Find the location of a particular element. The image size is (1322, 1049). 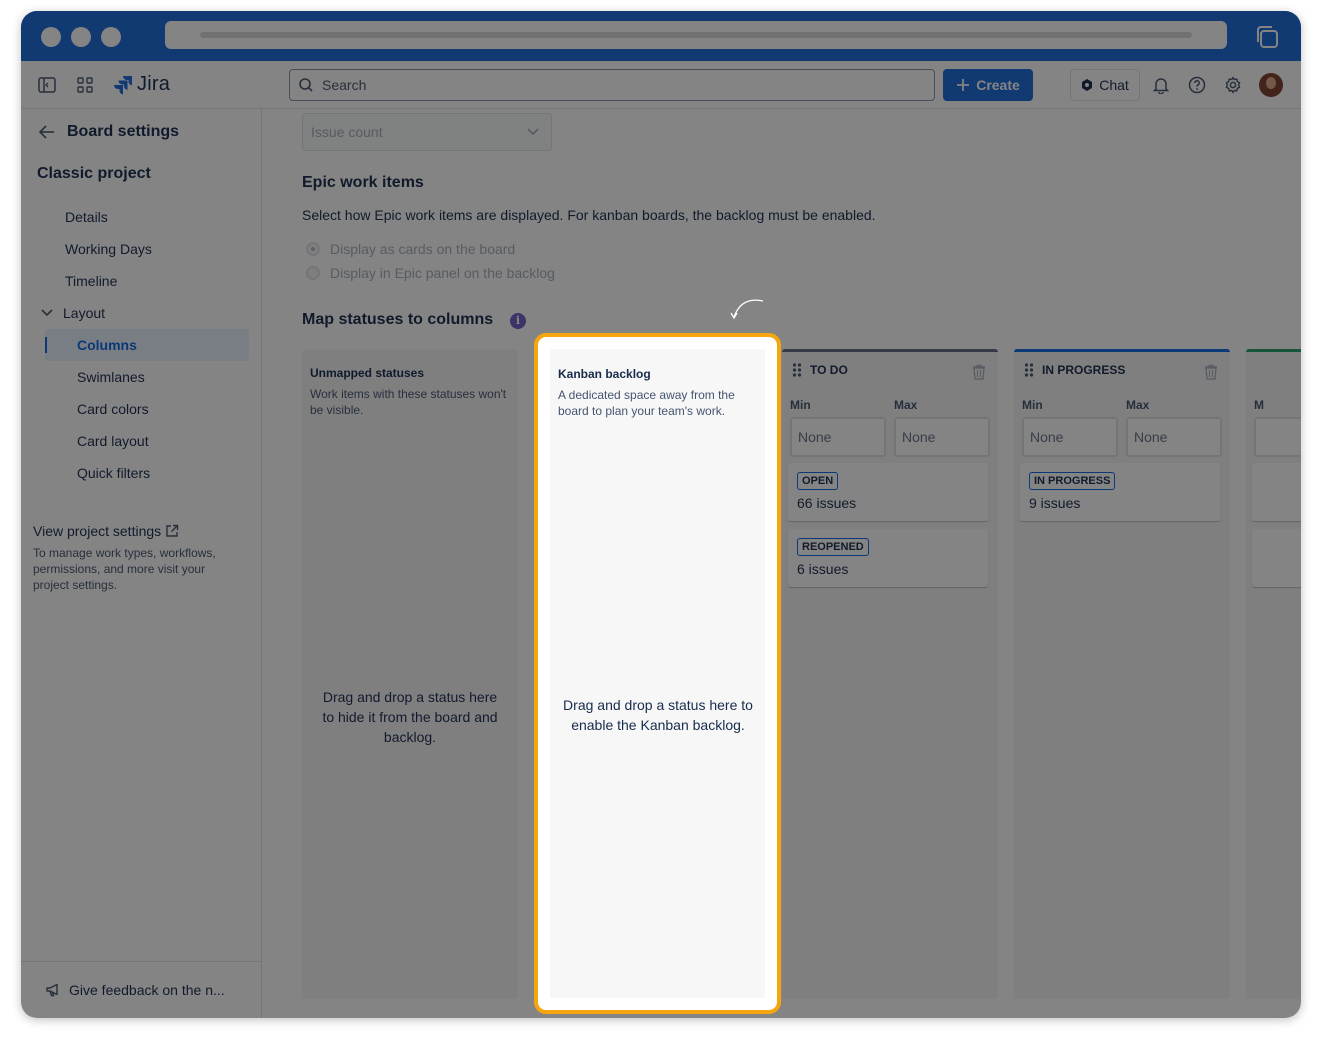

megaphone-icon is located at coordinates (52, 990).